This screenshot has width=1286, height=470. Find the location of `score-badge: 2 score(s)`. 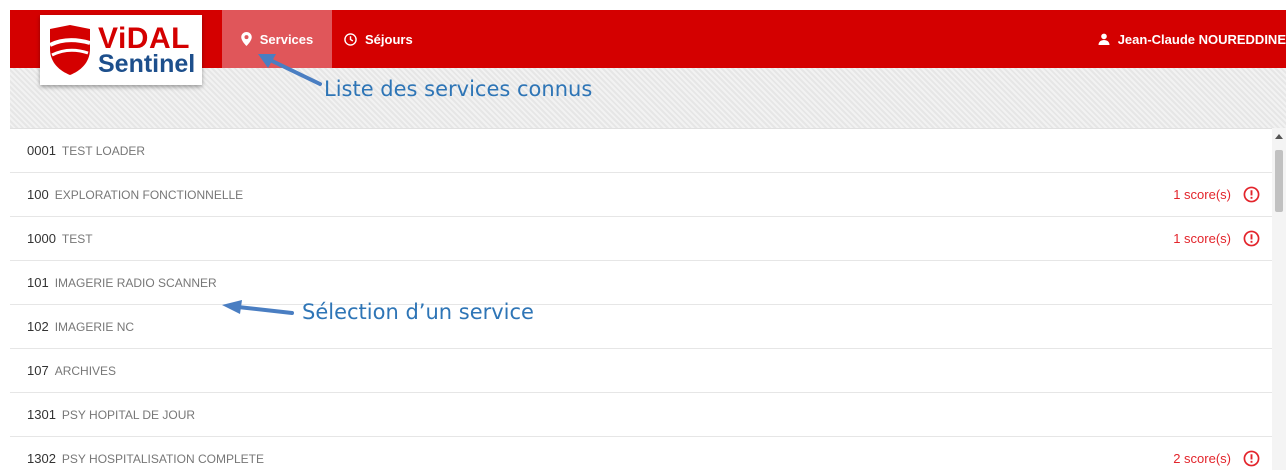

score-badge: 2 score(s) is located at coordinates (1216, 453).